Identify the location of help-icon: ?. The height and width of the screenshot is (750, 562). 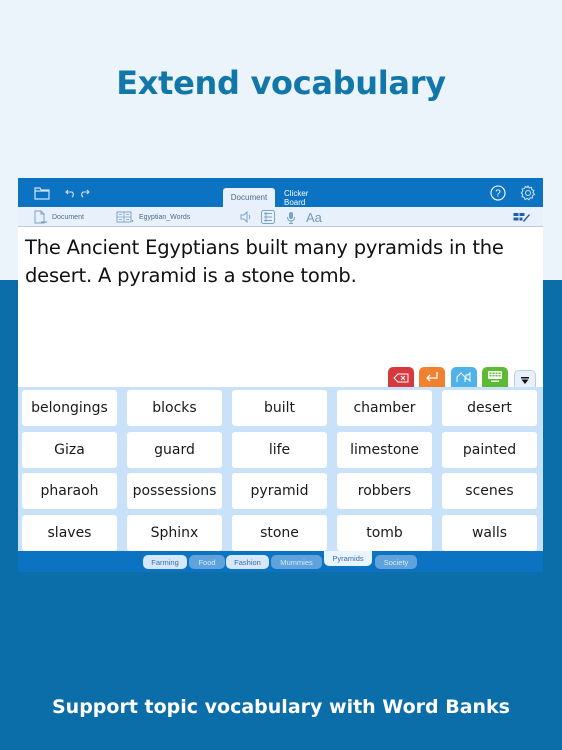
(498, 193).